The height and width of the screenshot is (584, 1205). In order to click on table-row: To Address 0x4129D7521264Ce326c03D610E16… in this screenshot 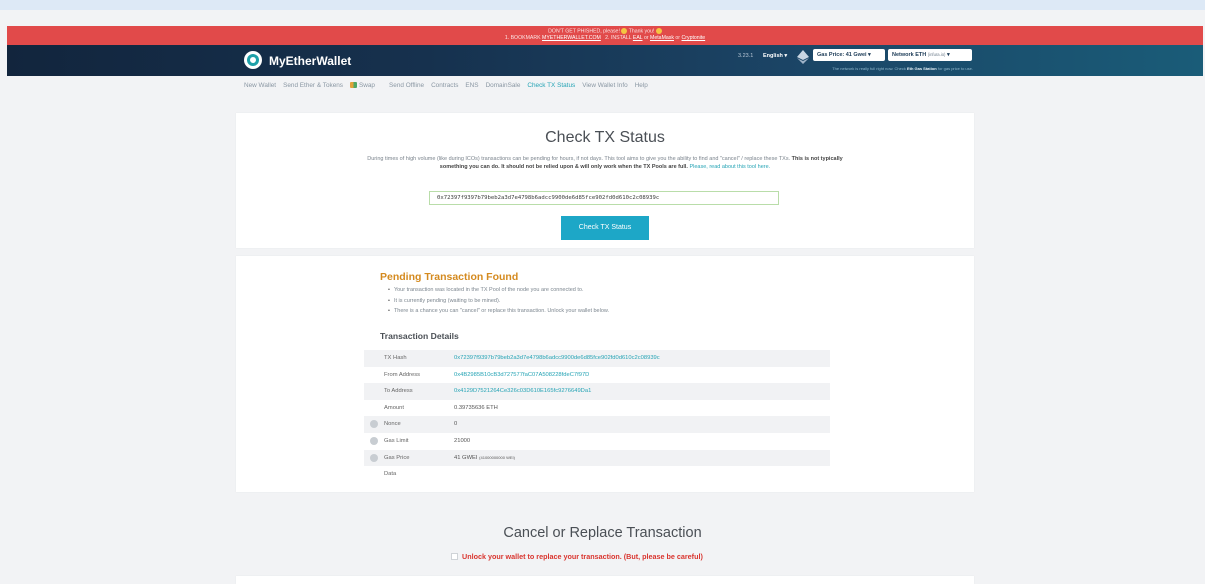, I will do `click(597, 391)`.